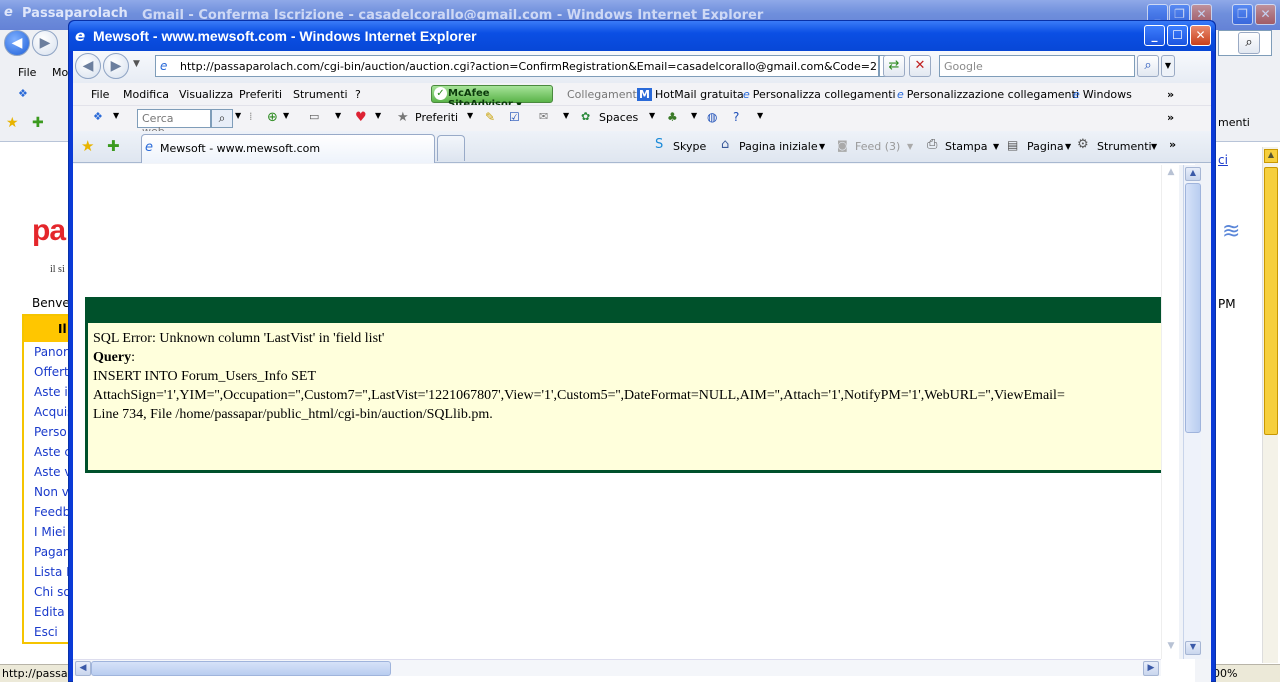  I want to click on scroll-up-icon: ▲, so click(1171, 174).